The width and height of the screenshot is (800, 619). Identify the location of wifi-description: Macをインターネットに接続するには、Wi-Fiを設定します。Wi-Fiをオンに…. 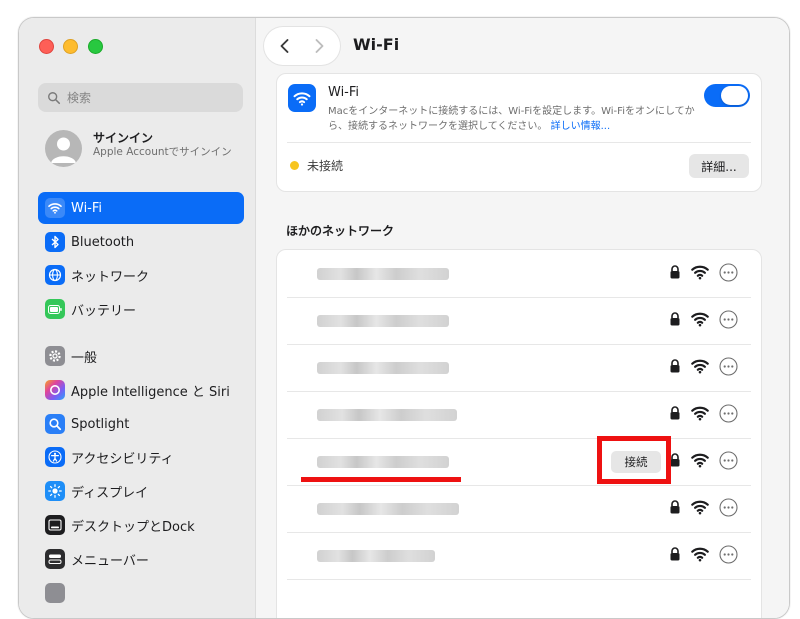
(513, 119).